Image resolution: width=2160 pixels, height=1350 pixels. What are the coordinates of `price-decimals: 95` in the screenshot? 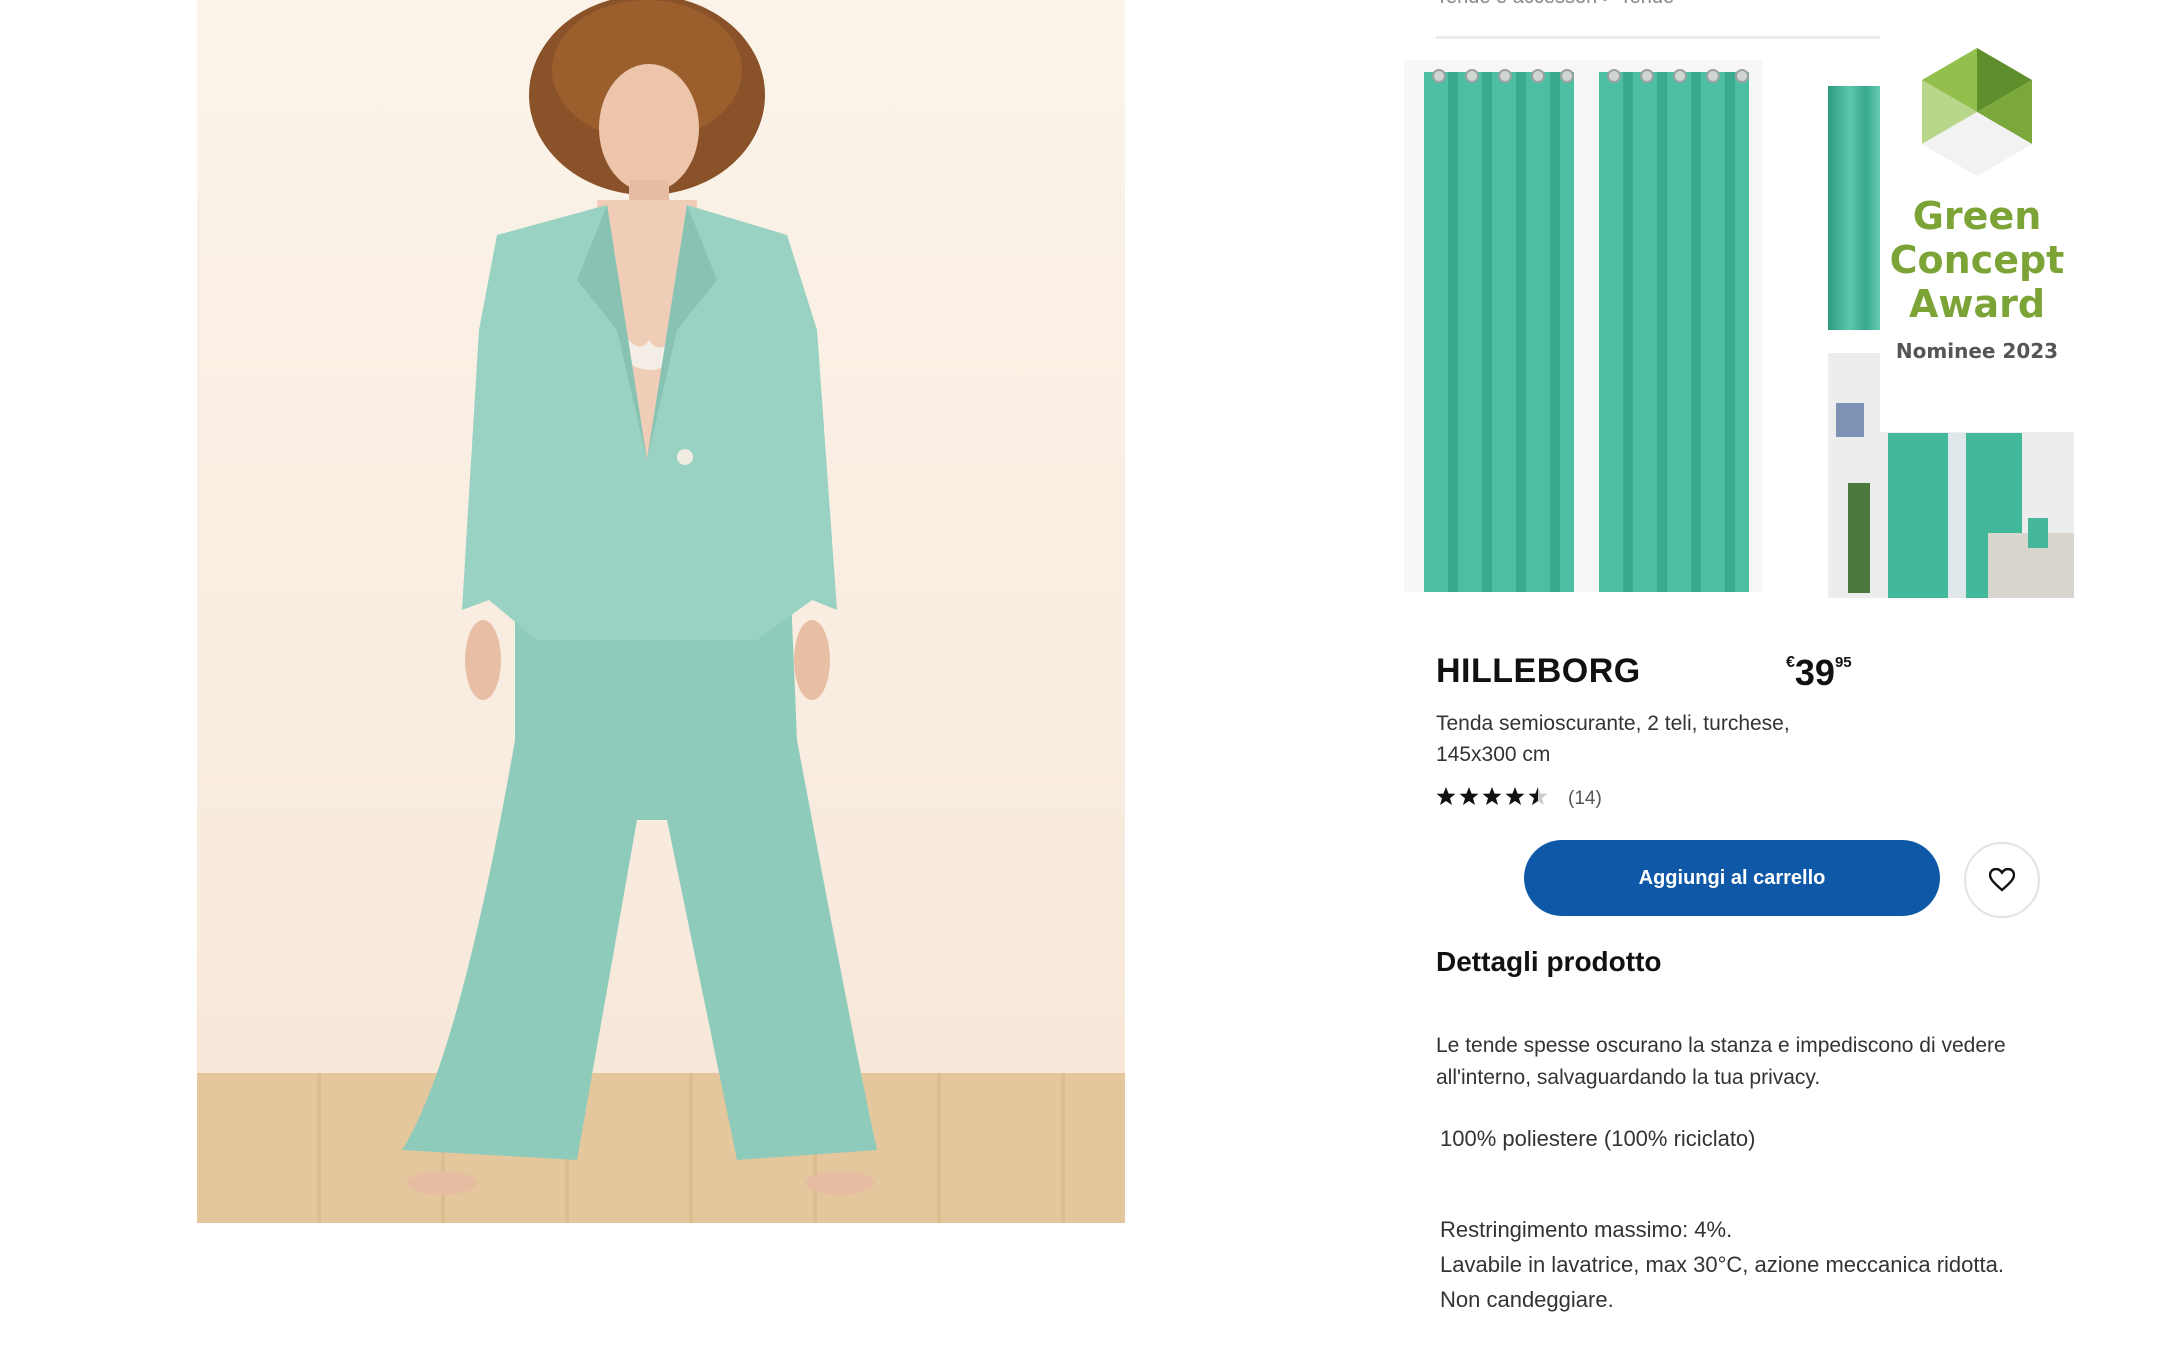 It's located at (1843, 662).